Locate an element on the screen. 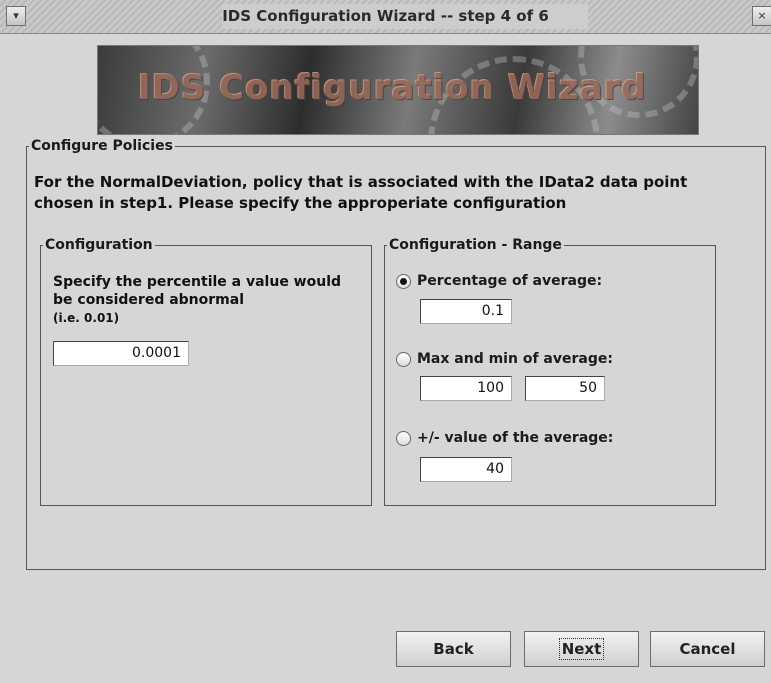 This screenshot has height=683, width=771. plus-minus-value-label: +/- value of the average: is located at coordinates (515, 438).